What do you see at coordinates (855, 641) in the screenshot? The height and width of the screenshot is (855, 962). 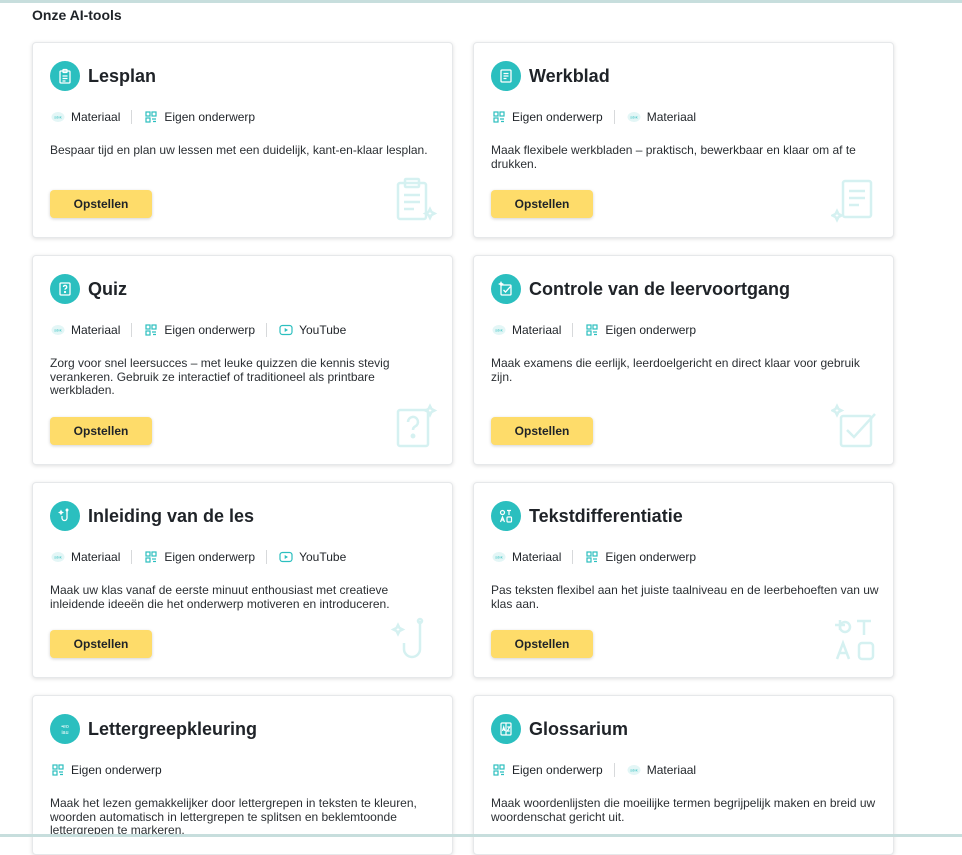 I see `text-shapes-watermark-icon` at bounding box center [855, 641].